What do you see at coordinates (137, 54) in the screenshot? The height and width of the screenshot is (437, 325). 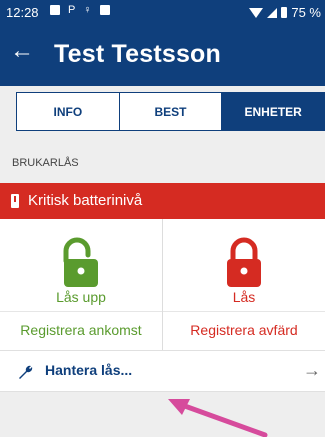 I see `page-title: Test Testsson` at bounding box center [137, 54].